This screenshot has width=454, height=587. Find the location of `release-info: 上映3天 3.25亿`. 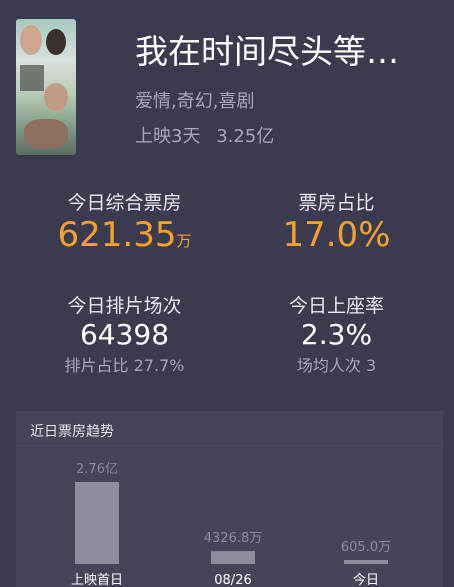

release-info: 上映3天 3.25亿 is located at coordinates (209, 135).